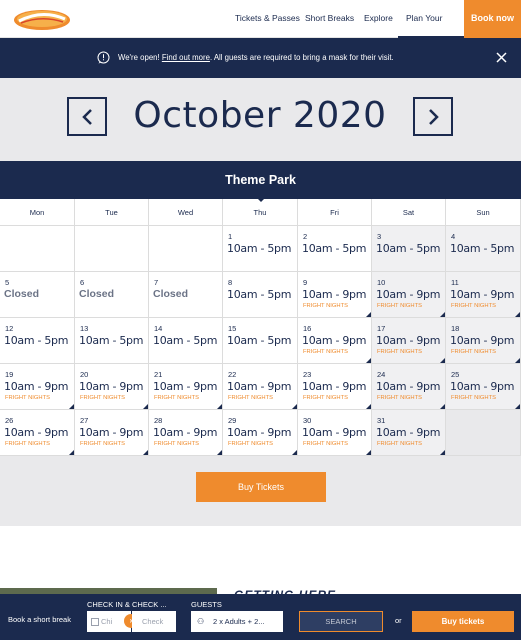 Image resolution: width=521 pixels, height=640 pixels. What do you see at coordinates (37, 387) in the screenshot?
I see `calendar-day-cell: 19 10am - 9pm FRIGHT NIGHTS` at bounding box center [37, 387].